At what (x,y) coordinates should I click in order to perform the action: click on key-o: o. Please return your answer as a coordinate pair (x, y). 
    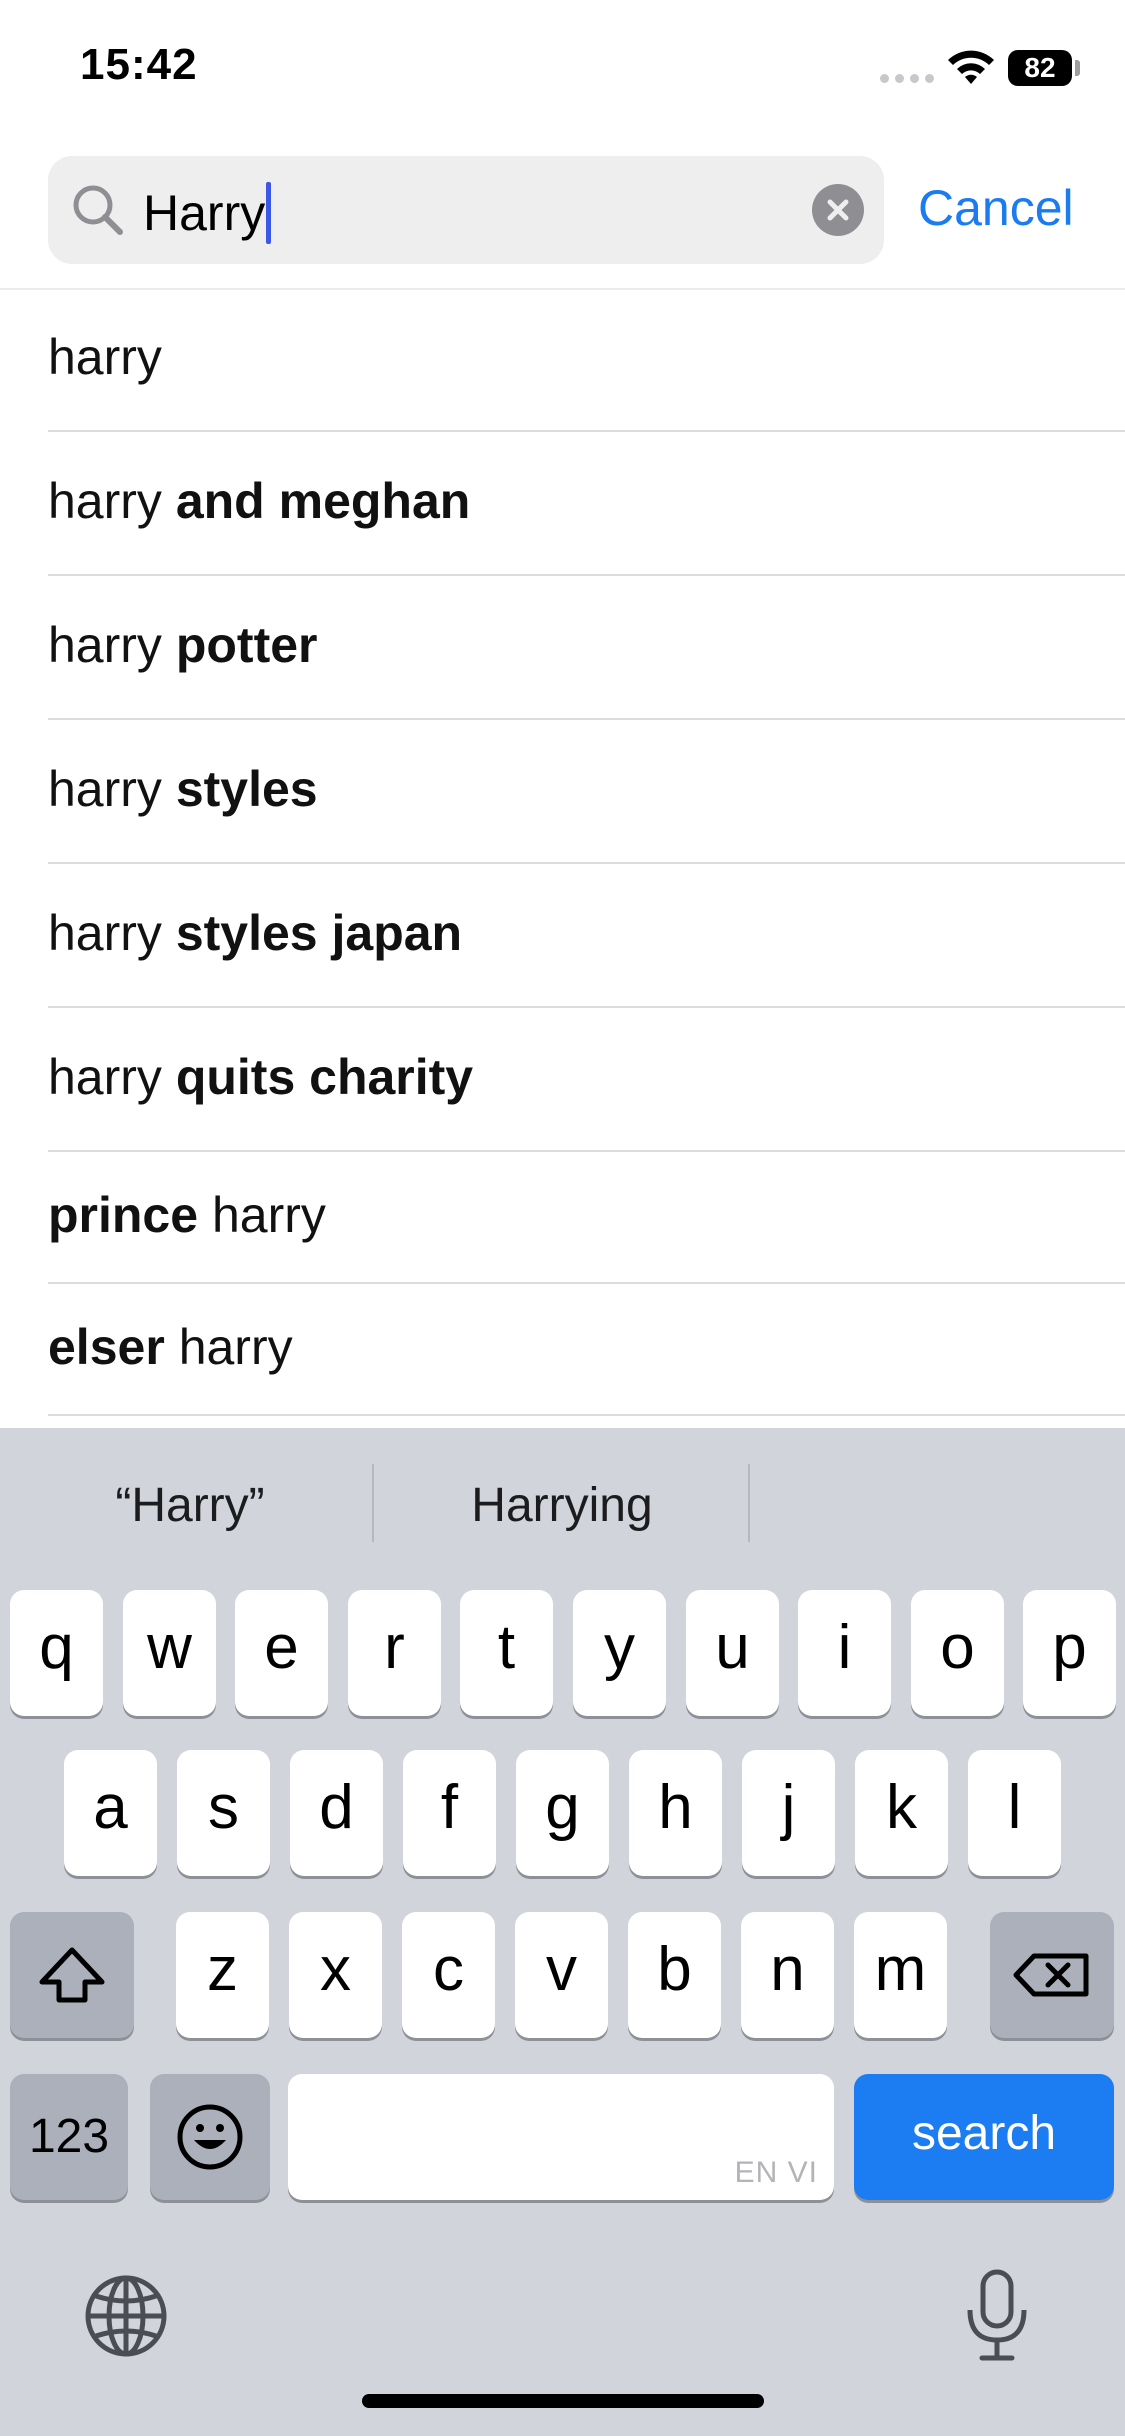
    Looking at the image, I should click on (957, 1653).